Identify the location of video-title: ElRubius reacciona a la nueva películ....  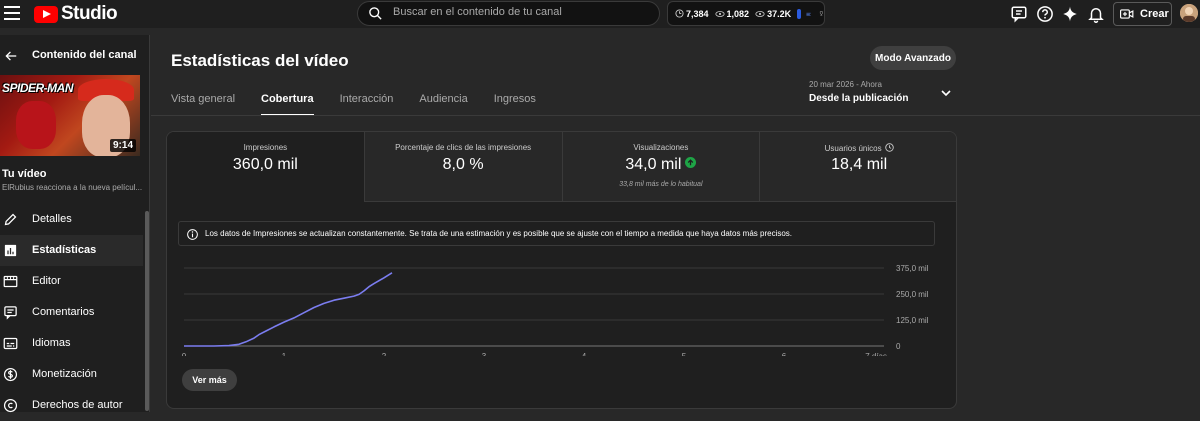
(72, 187).